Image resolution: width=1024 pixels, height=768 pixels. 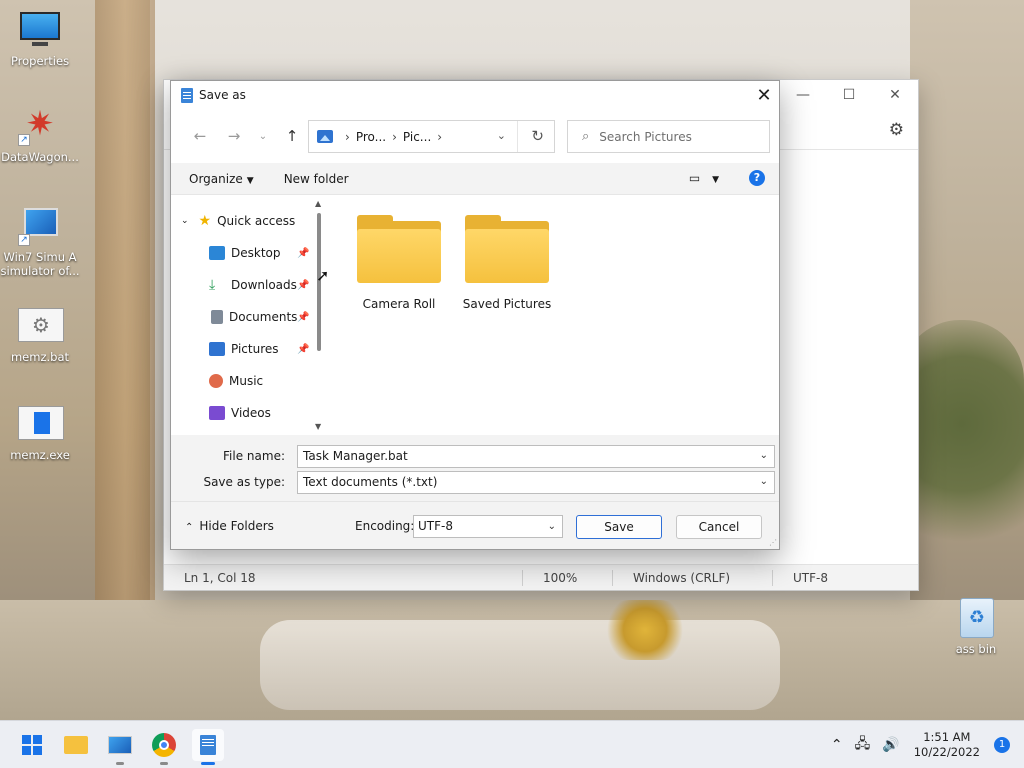 What do you see at coordinates (719, 527) in the screenshot?
I see `cancel-button: Cancel` at bounding box center [719, 527].